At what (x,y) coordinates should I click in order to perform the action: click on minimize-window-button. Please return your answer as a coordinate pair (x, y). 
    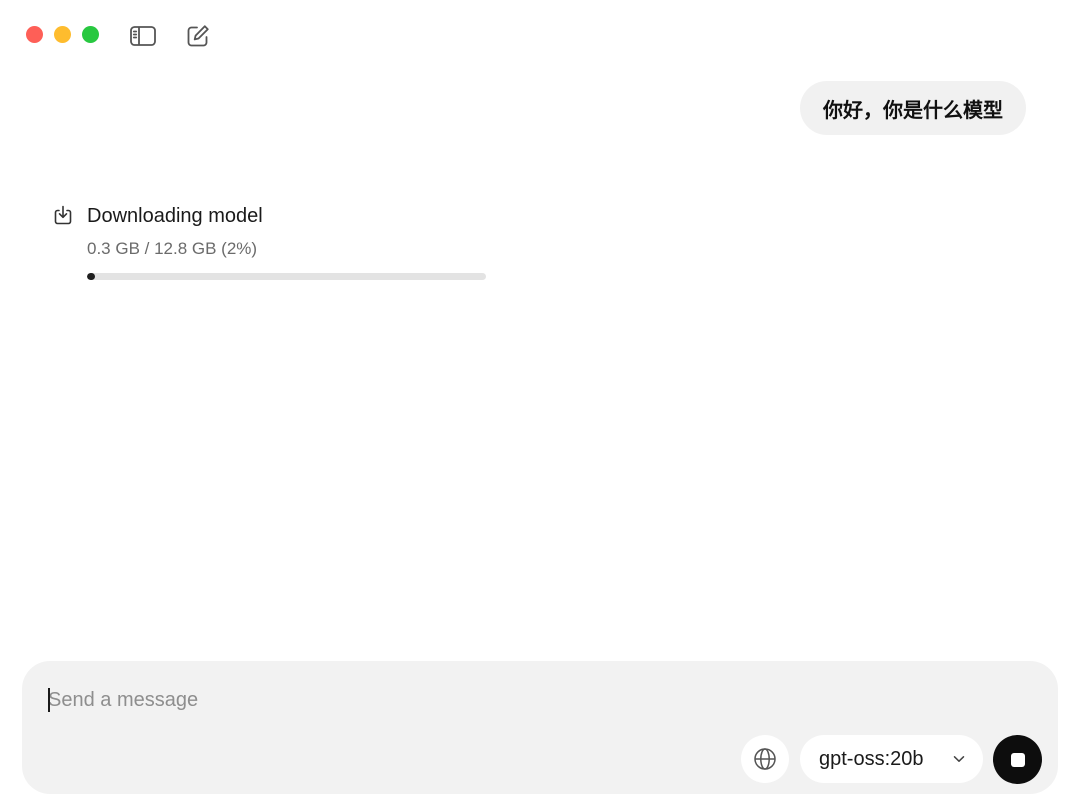
    Looking at the image, I should click on (62, 34).